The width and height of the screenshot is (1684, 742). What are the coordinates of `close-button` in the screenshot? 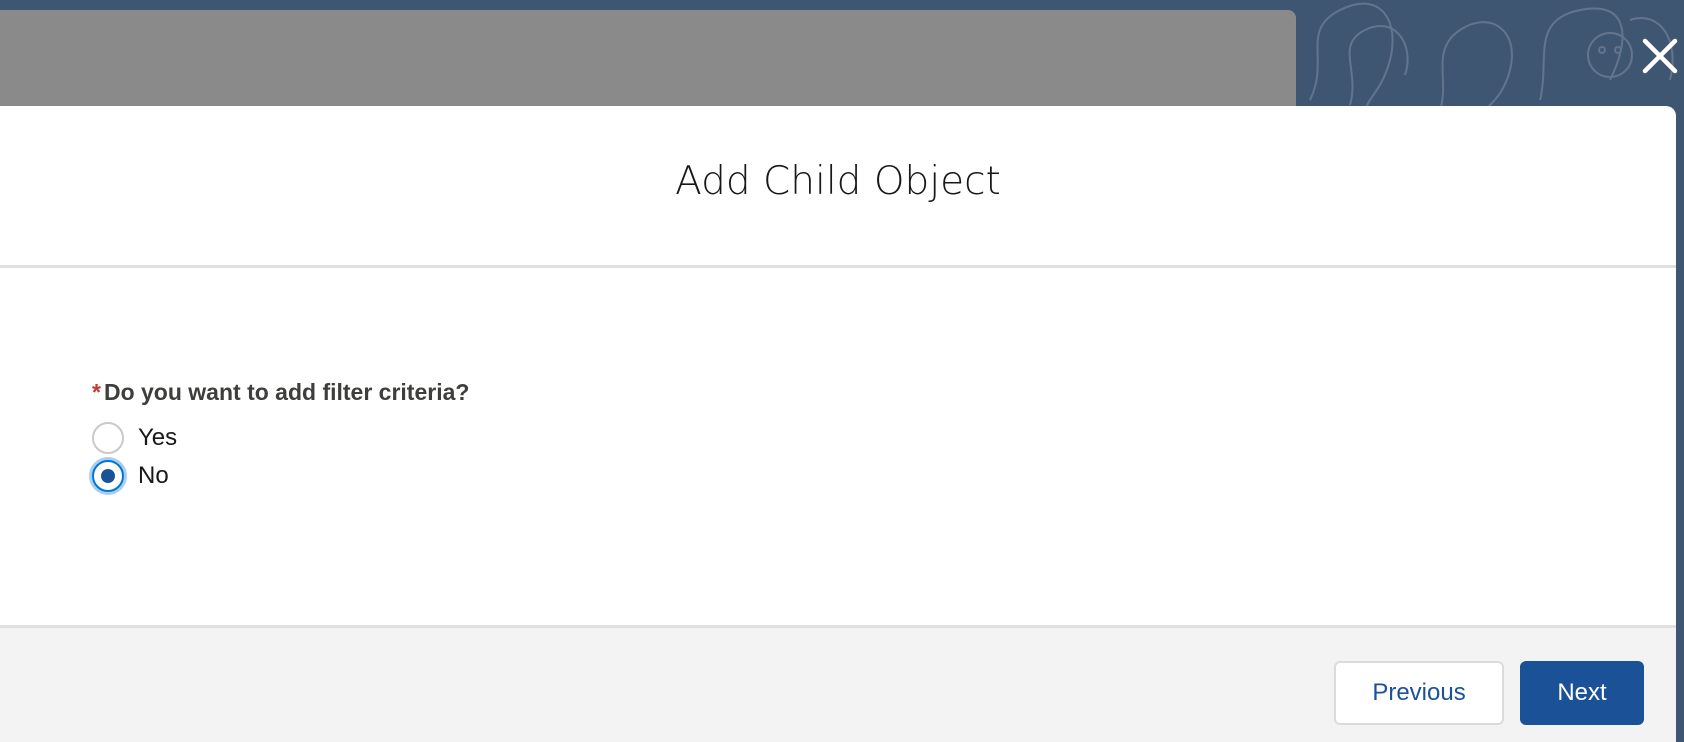 It's located at (1660, 56).